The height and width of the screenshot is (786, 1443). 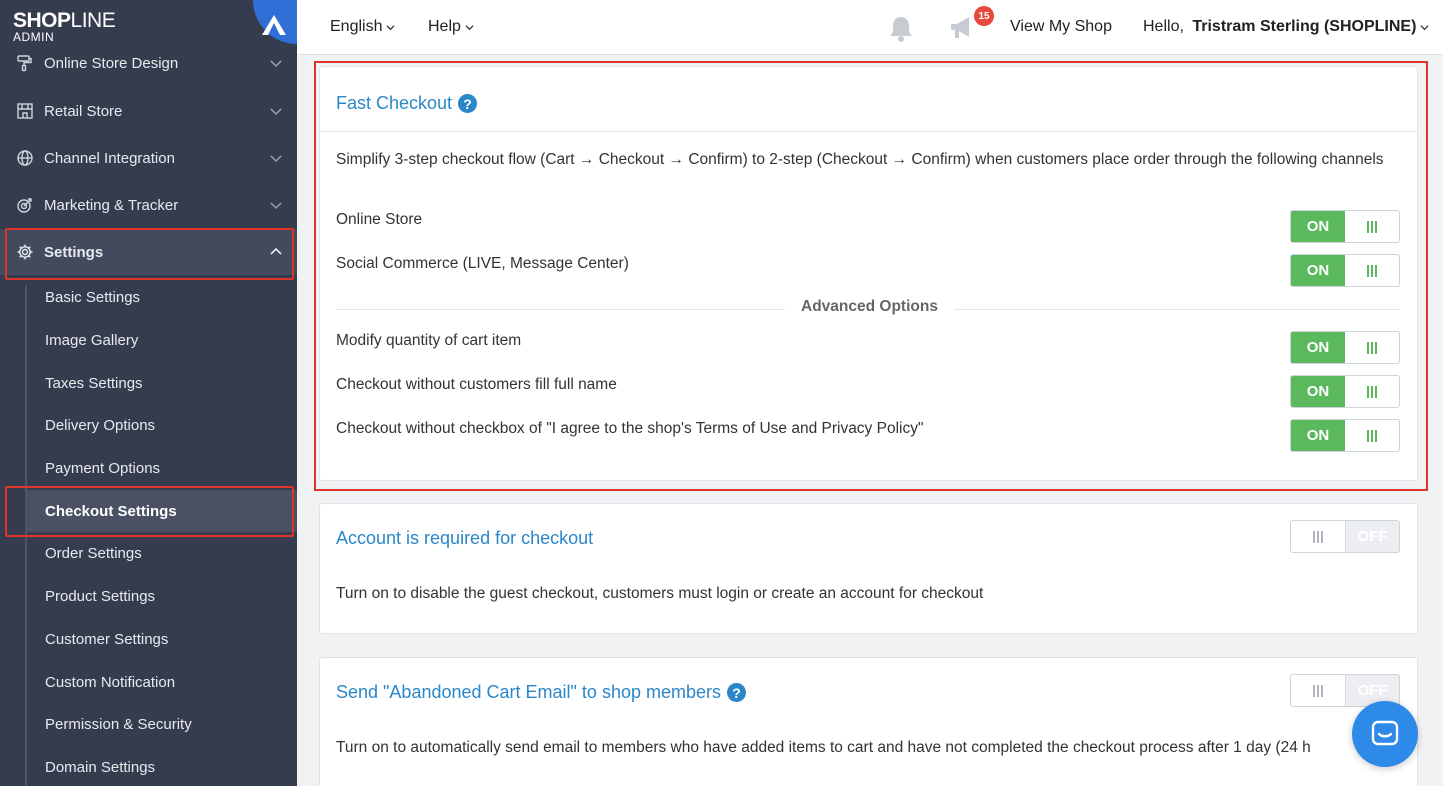 What do you see at coordinates (162, 553) in the screenshot?
I see `sidebar-subitem-order-settings: Order Settings` at bounding box center [162, 553].